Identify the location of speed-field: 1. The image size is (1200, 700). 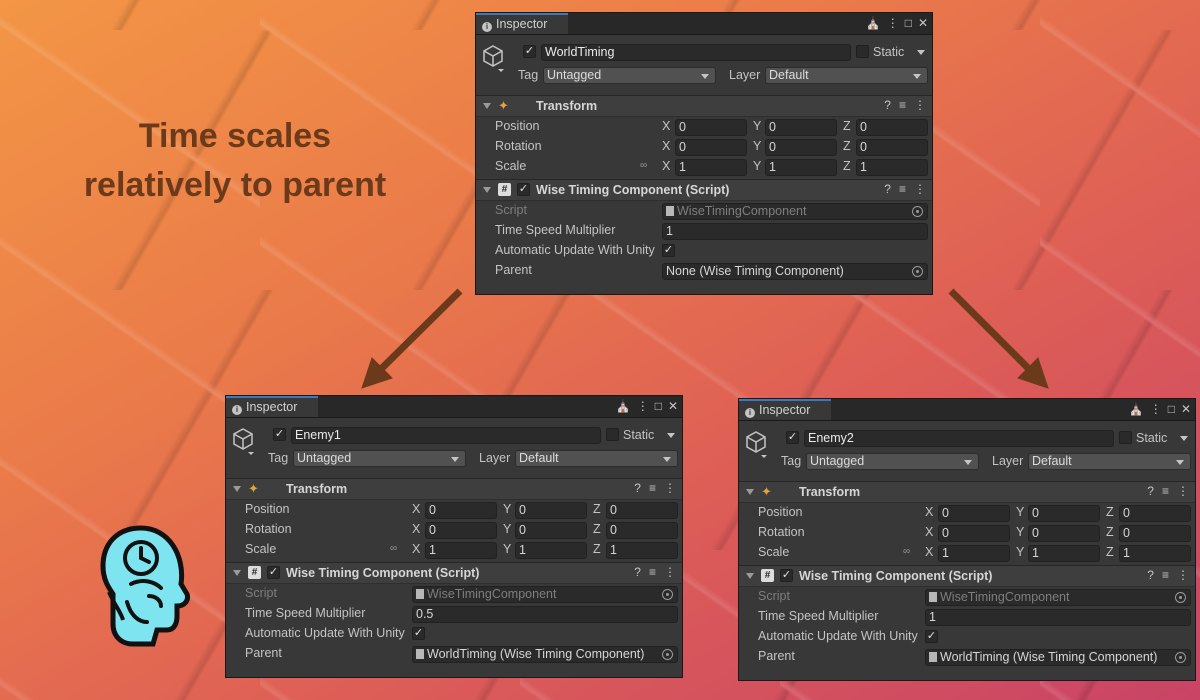
(795, 231).